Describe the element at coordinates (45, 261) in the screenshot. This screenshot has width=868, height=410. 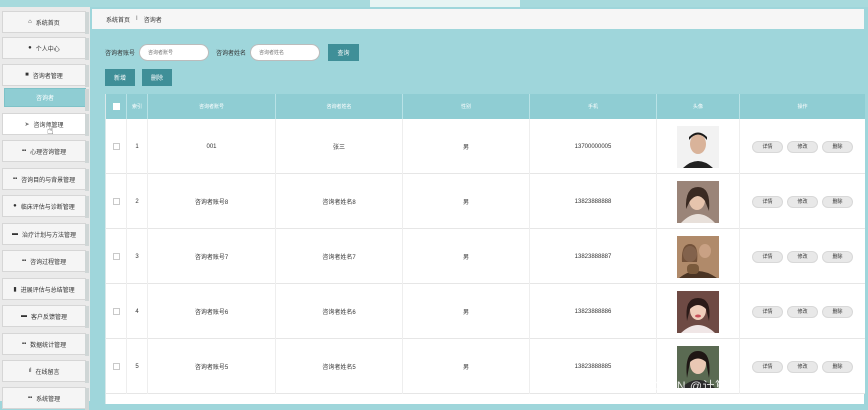
I see `sidebar-item-consult-process: ▪▪ 咨询过程管理` at that location.